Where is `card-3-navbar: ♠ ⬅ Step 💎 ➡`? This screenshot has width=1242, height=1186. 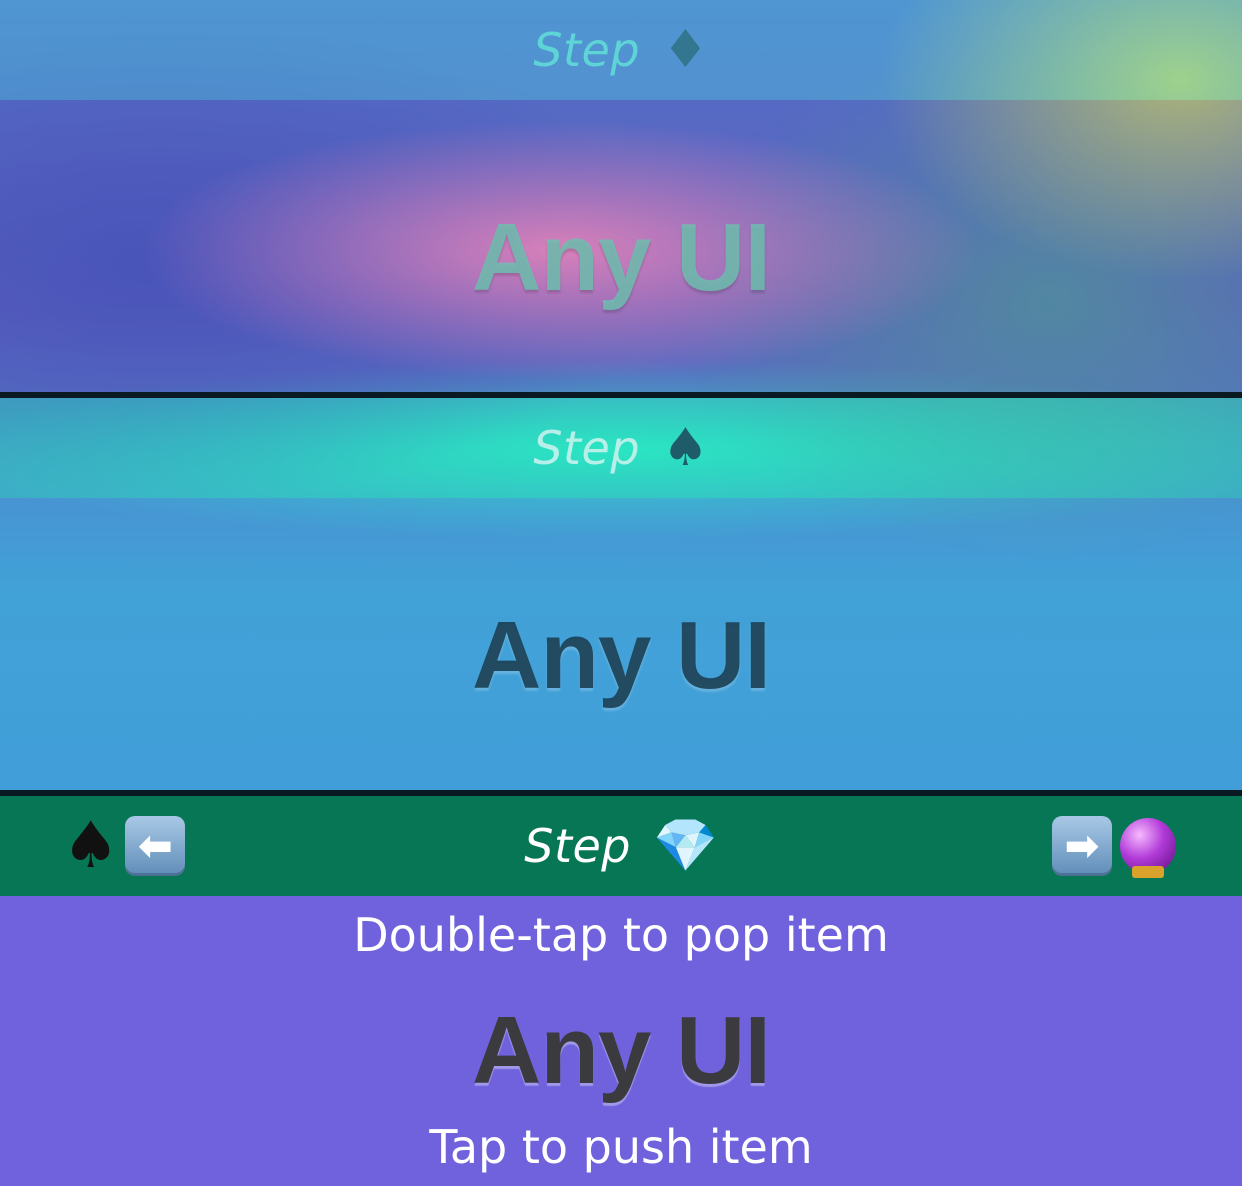
card-3-navbar: ♠ ⬅ Step 💎 ➡ is located at coordinates (621, 846).